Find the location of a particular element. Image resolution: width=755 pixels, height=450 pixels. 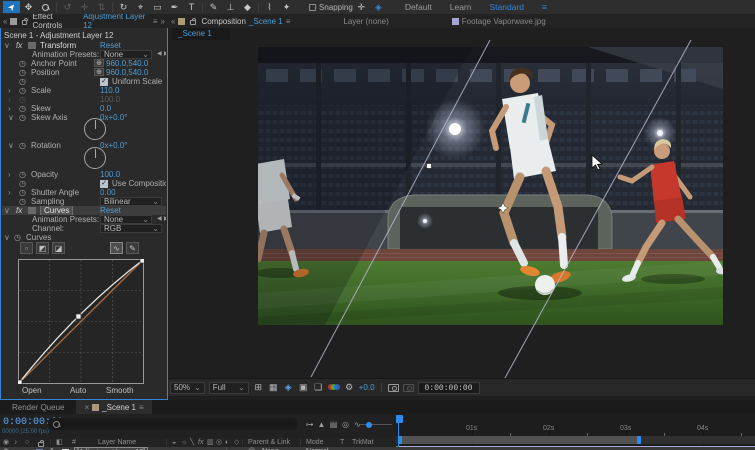

shy-switch-icon: ◒ is located at coordinates (174, 442).